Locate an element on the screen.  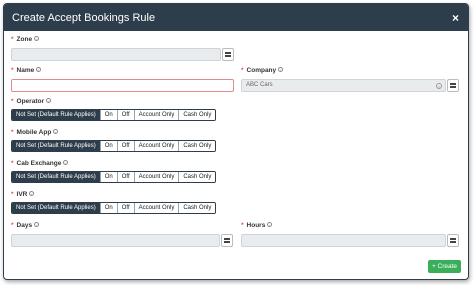
ivr-cash-only-button: Cash Only is located at coordinates (197, 208).